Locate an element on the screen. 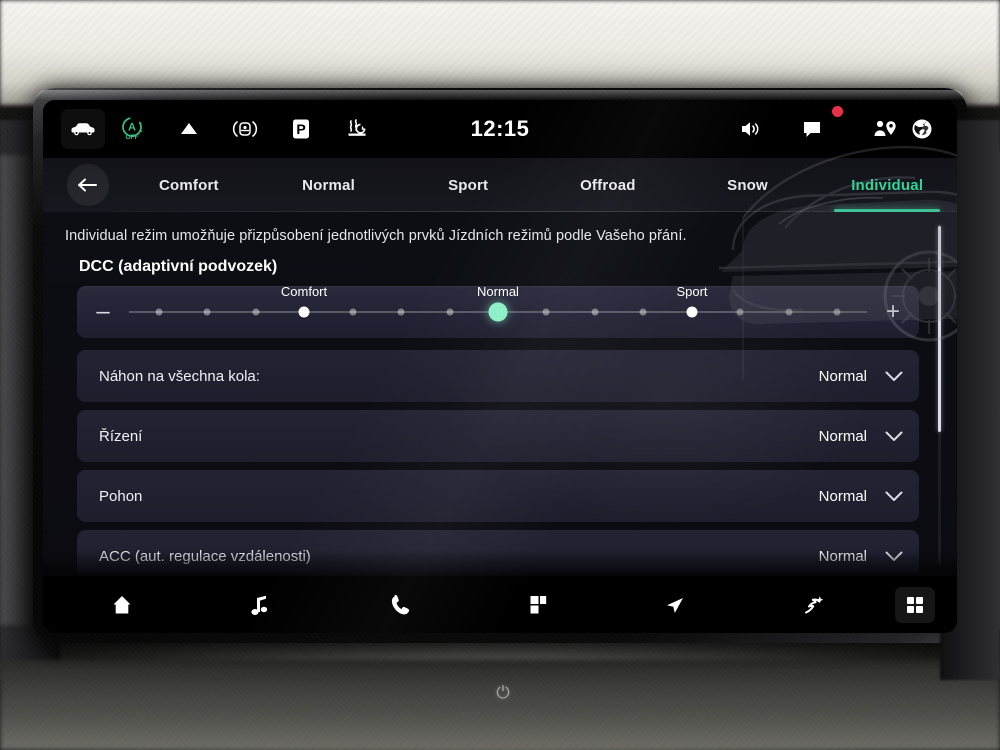 Image resolution: width=1000 pixels, height=750 pixels. scrollbar-thumb is located at coordinates (939, 329).